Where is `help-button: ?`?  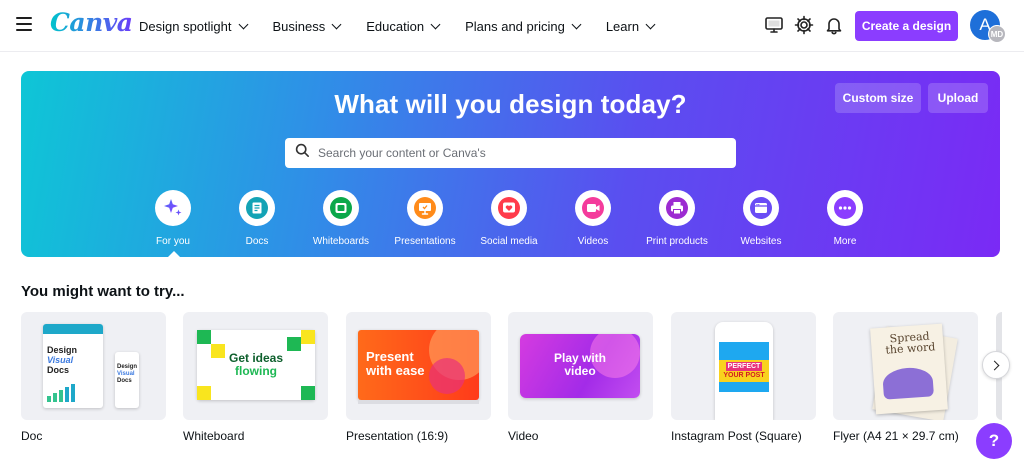 help-button: ? is located at coordinates (994, 441).